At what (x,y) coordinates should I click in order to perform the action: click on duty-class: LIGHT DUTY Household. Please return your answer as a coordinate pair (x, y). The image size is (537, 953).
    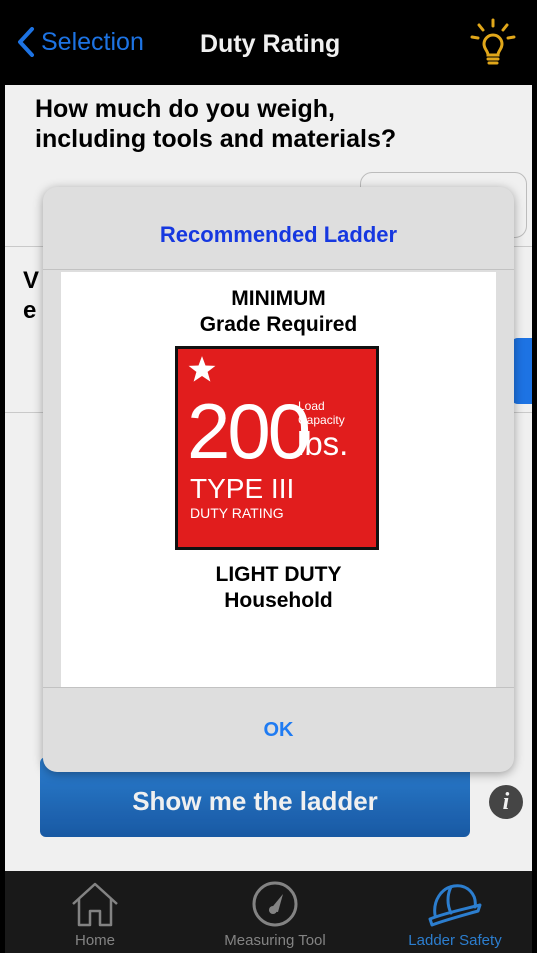
    Looking at the image, I should click on (278, 587).